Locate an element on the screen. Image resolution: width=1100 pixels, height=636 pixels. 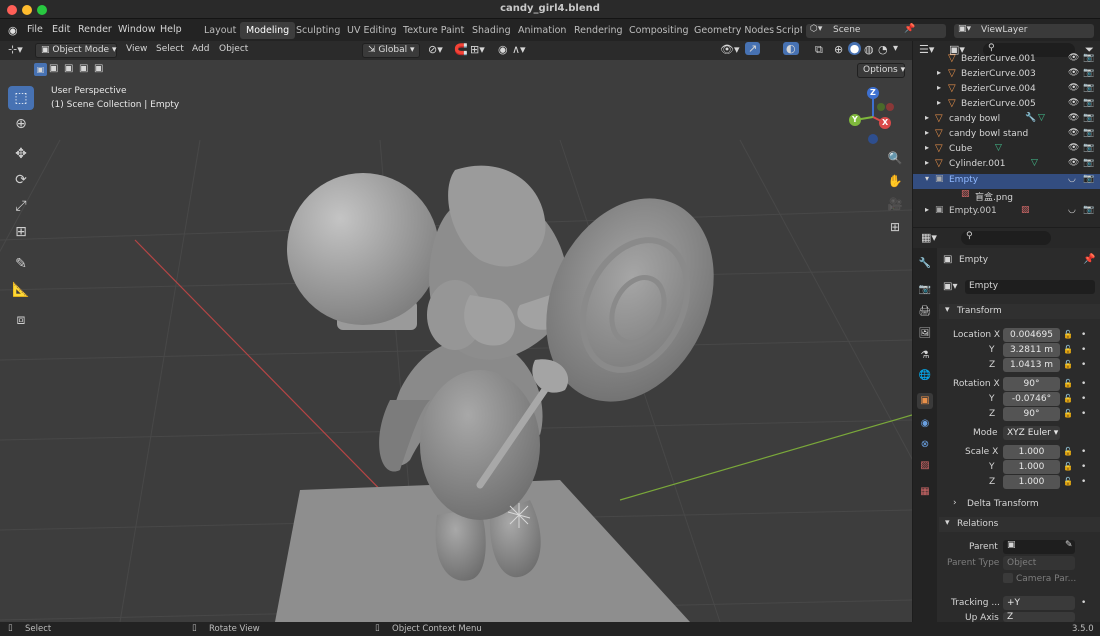
xray-icon: ⧉ is located at coordinates (819, 50).